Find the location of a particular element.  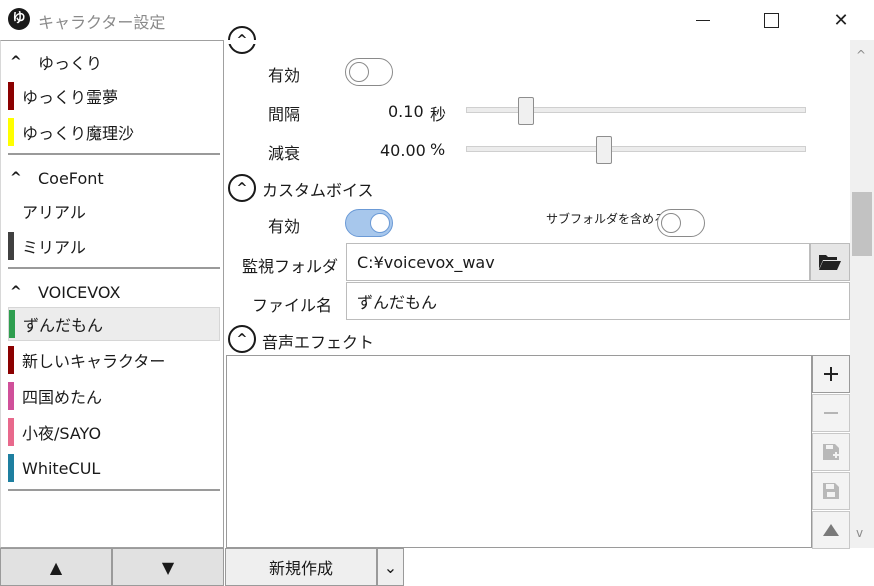

subfolder-toggle is located at coordinates (681, 223).